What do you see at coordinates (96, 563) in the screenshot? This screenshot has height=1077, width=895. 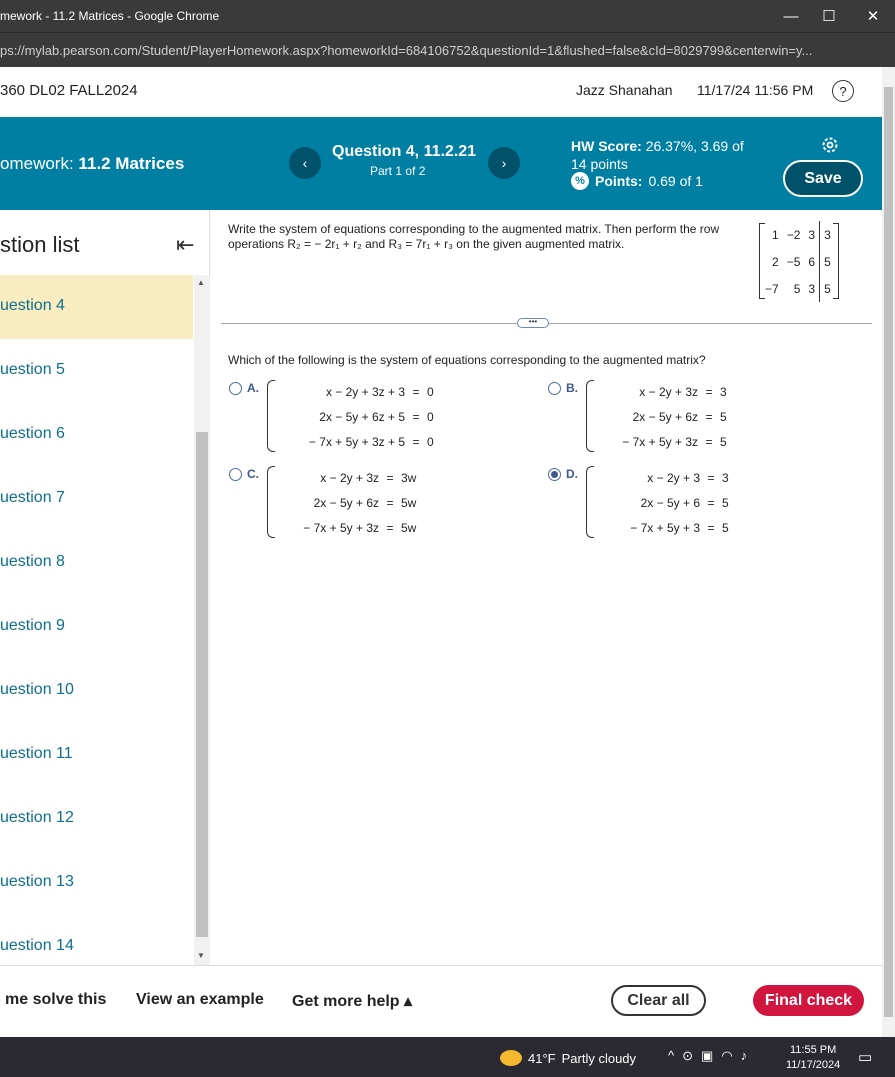 I see `sidebar-item-question-8: uestion 8` at bounding box center [96, 563].